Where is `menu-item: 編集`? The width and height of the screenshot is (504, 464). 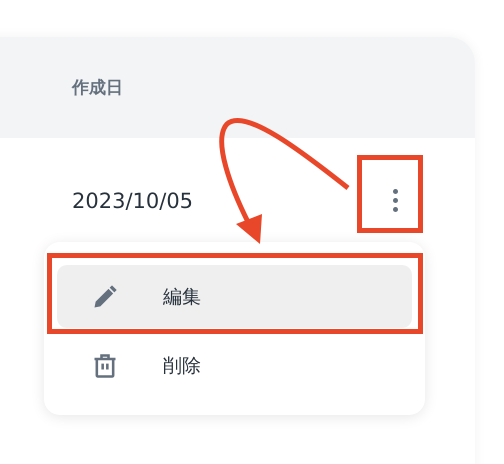 menu-item: 編集 is located at coordinates (234, 296).